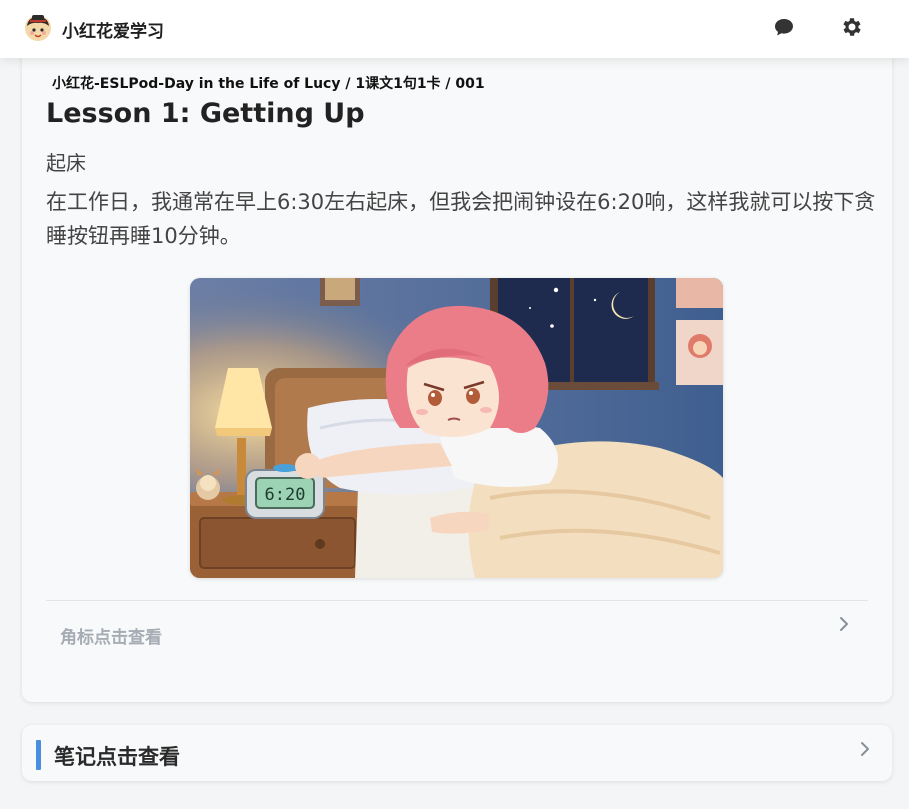 This screenshot has width=909, height=809. I want to click on divider, so click(457, 600).